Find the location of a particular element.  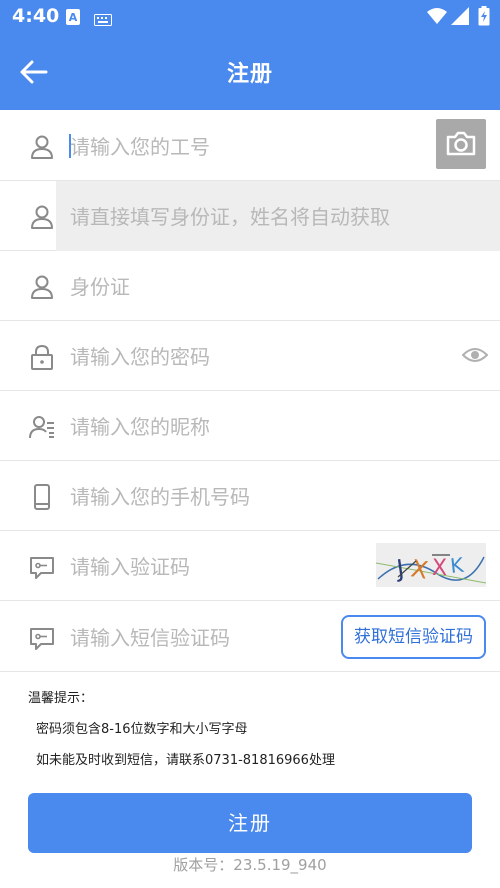

app-bar: 注册 is located at coordinates (250, 72).